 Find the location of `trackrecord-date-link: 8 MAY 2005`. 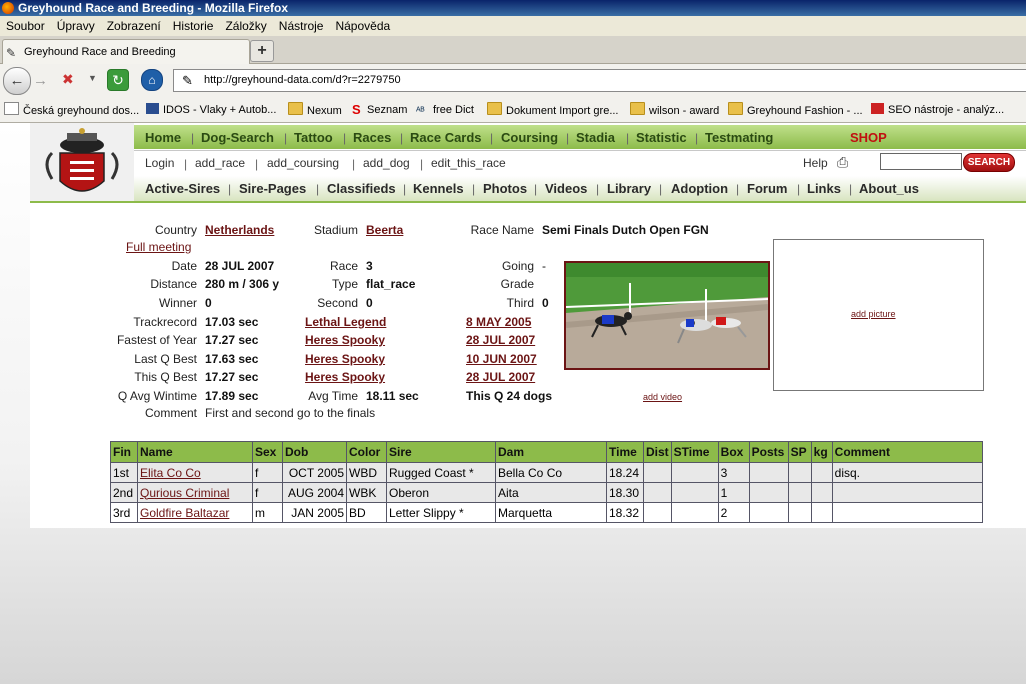

trackrecord-date-link: 8 MAY 2005 is located at coordinates (498, 322).